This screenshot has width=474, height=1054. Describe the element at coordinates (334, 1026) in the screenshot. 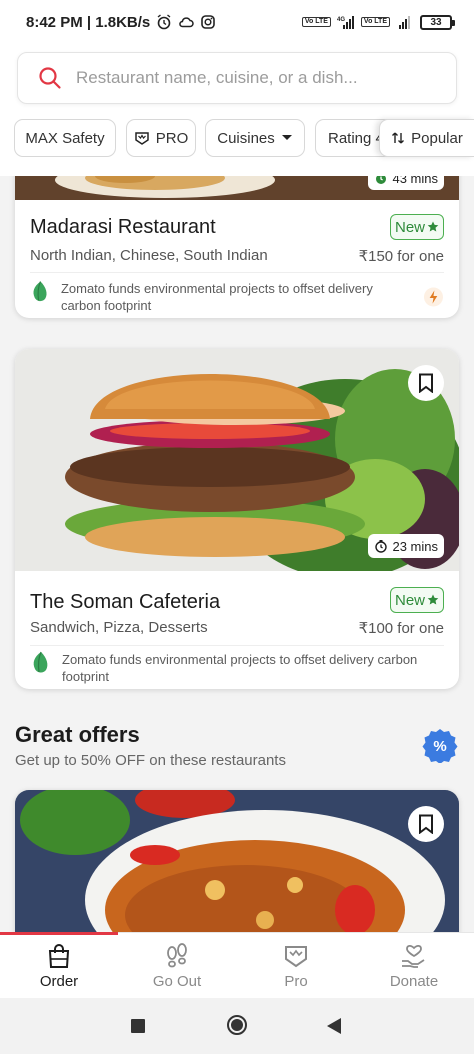

I see `back-button` at that location.